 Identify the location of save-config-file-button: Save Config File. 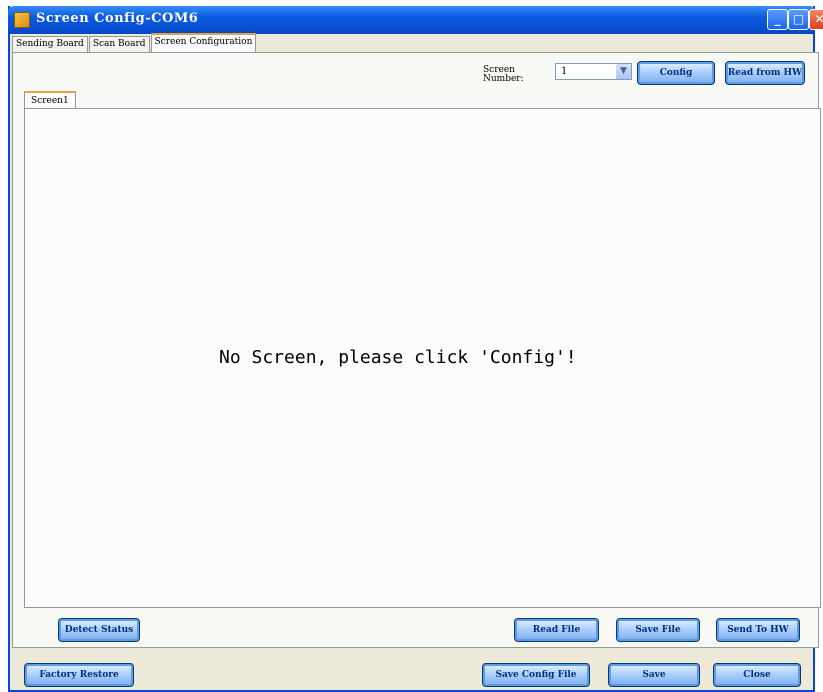
(536, 675).